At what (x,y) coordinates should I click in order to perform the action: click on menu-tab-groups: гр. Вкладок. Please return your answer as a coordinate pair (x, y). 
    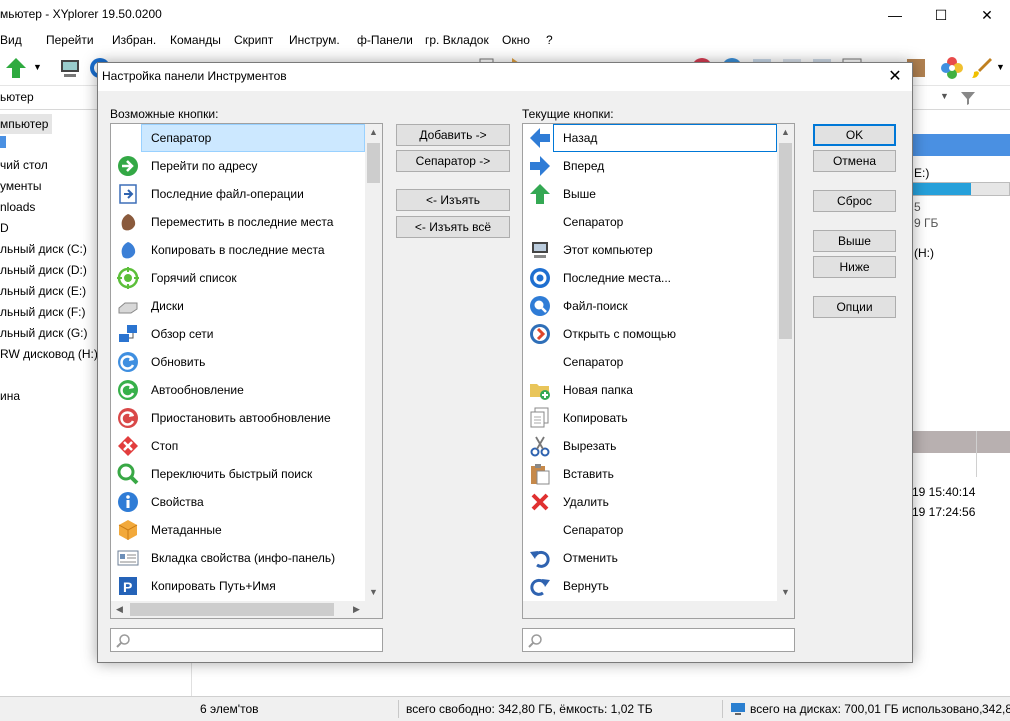
    Looking at the image, I should click on (457, 40).